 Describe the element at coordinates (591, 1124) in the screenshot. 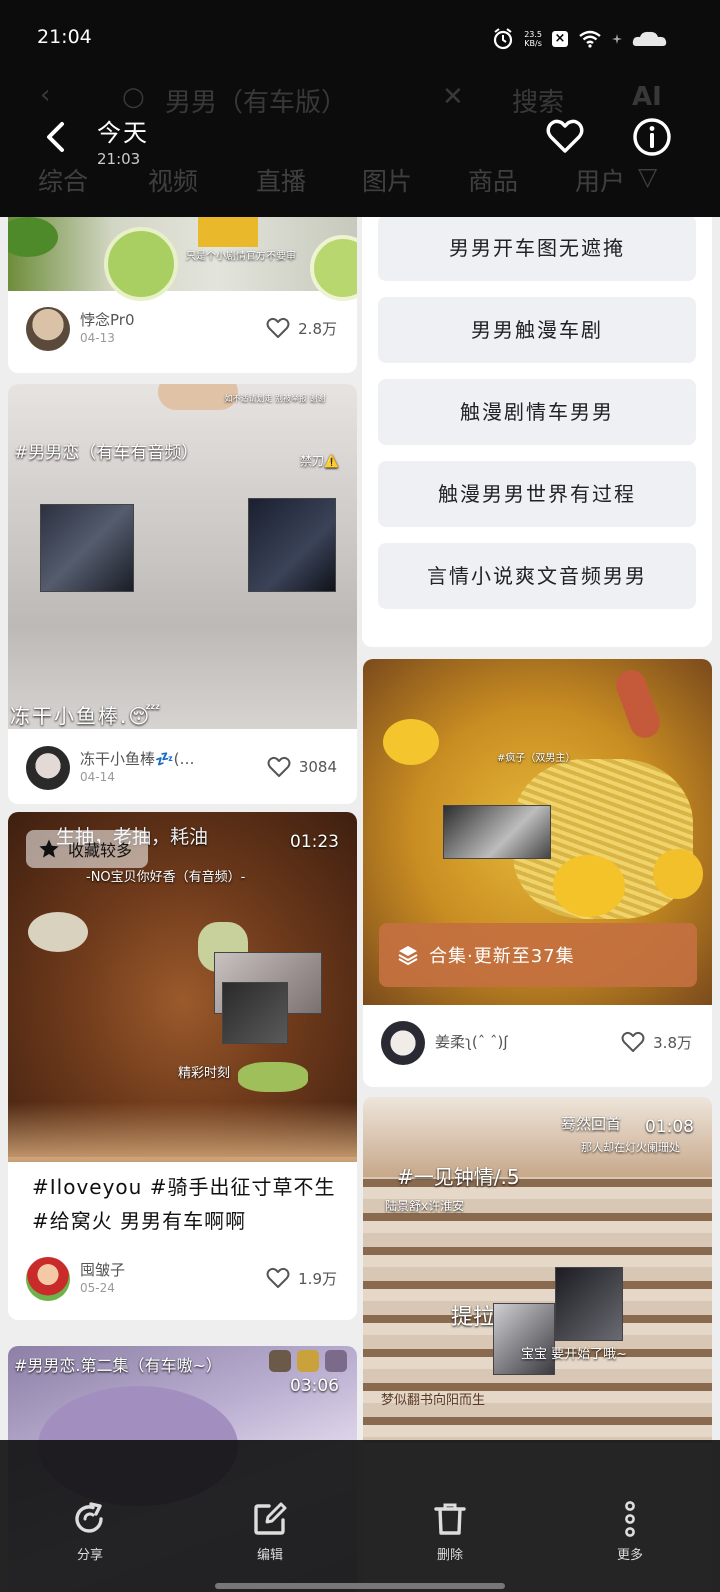

I see `thumb-caption: 蓦然回首` at that location.